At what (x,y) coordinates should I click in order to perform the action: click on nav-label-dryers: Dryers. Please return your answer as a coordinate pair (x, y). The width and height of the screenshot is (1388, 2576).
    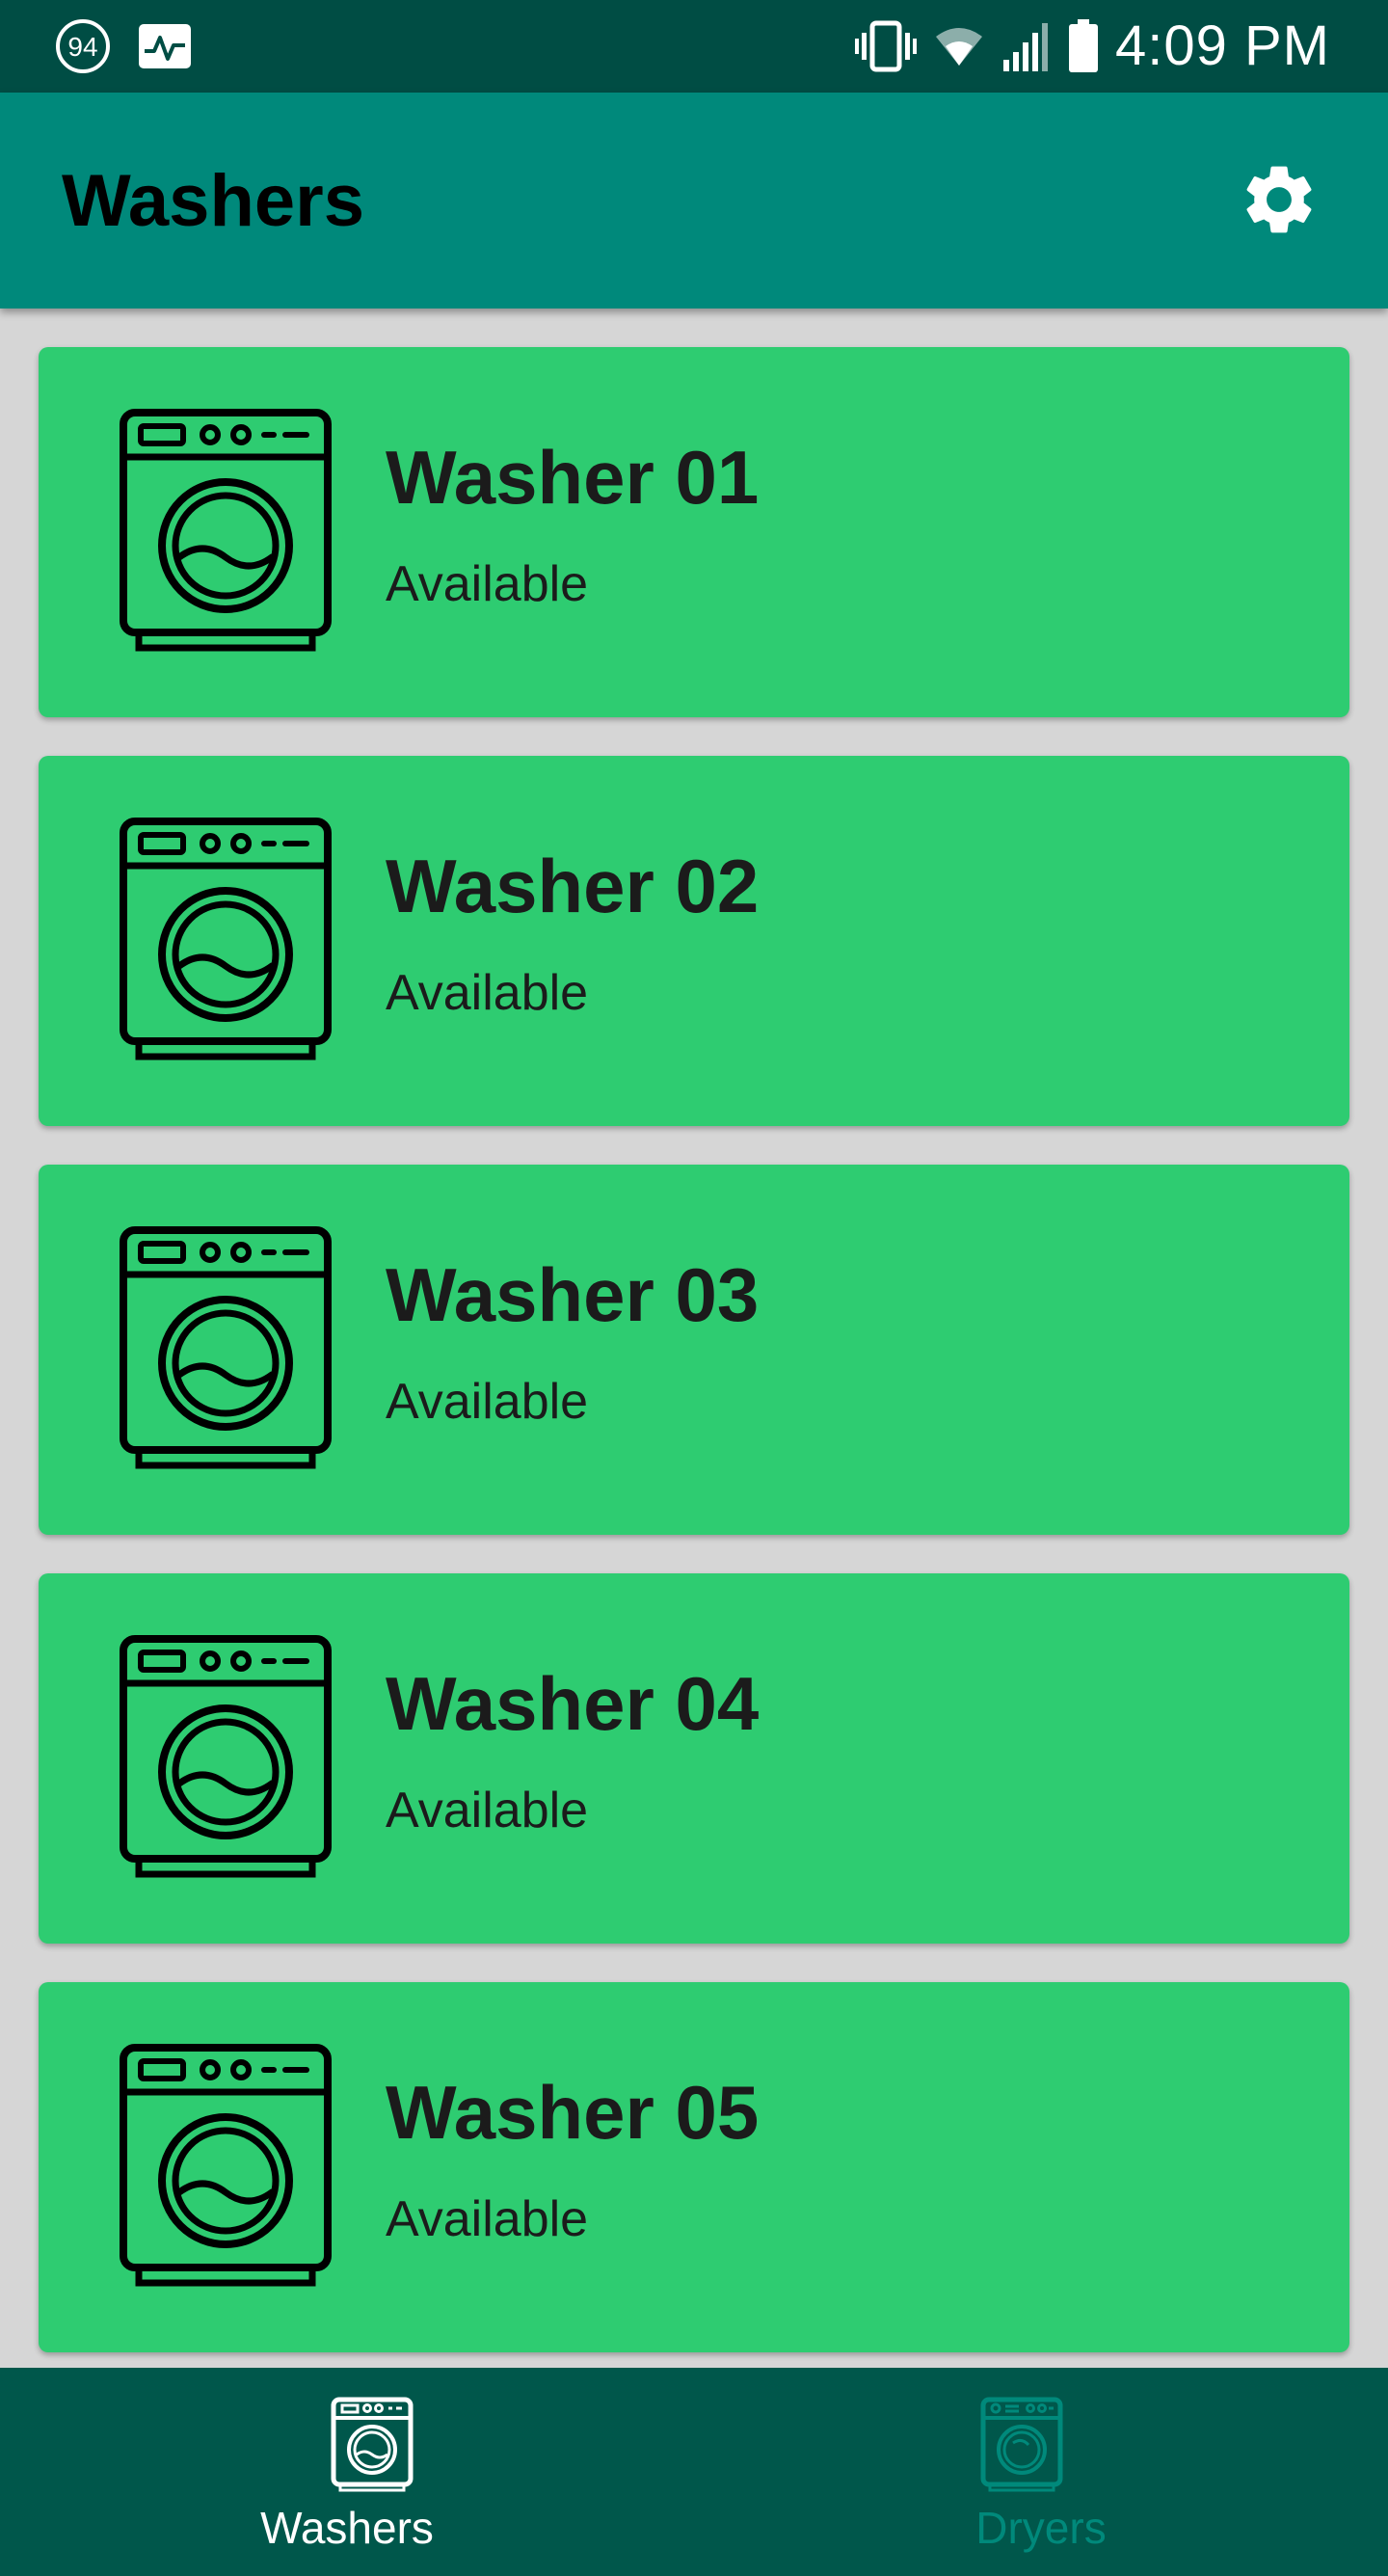
    Looking at the image, I should click on (1041, 2528).